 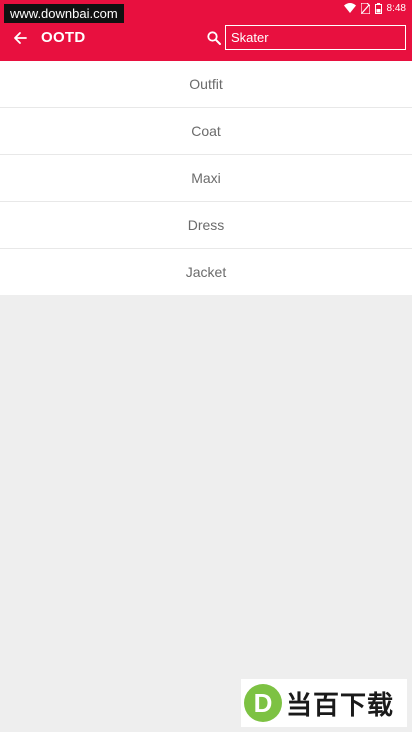 What do you see at coordinates (349, 8) in the screenshot?
I see `wifi-icon` at bounding box center [349, 8].